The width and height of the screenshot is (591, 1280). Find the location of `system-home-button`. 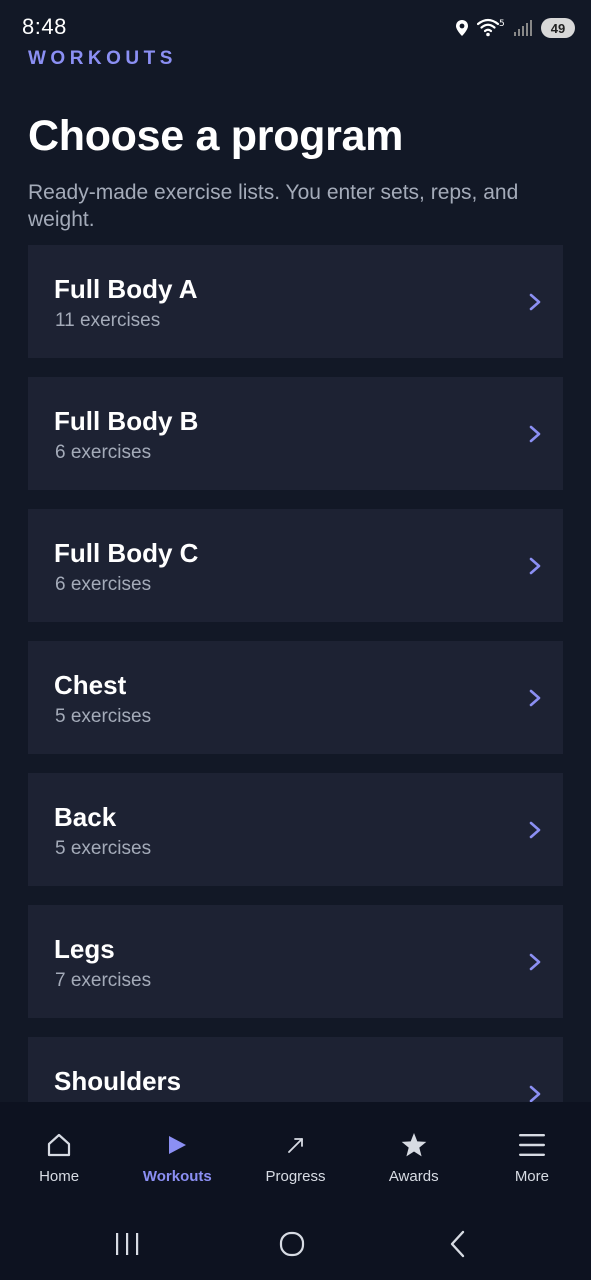

system-home-button is located at coordinates (292, 1244).